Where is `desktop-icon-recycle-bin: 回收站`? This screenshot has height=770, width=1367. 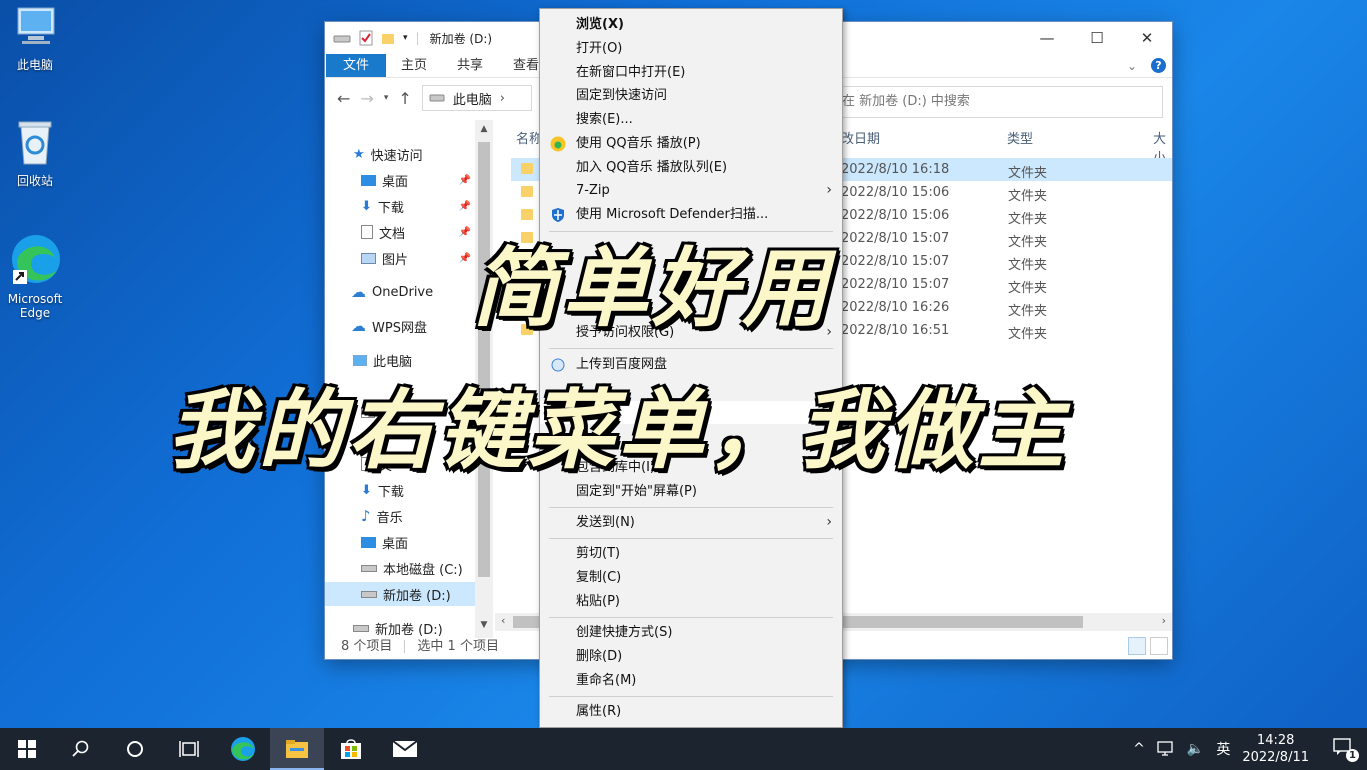 desktop-icon-recycle-bin: 回收站 is located at coordinates (35, 153).